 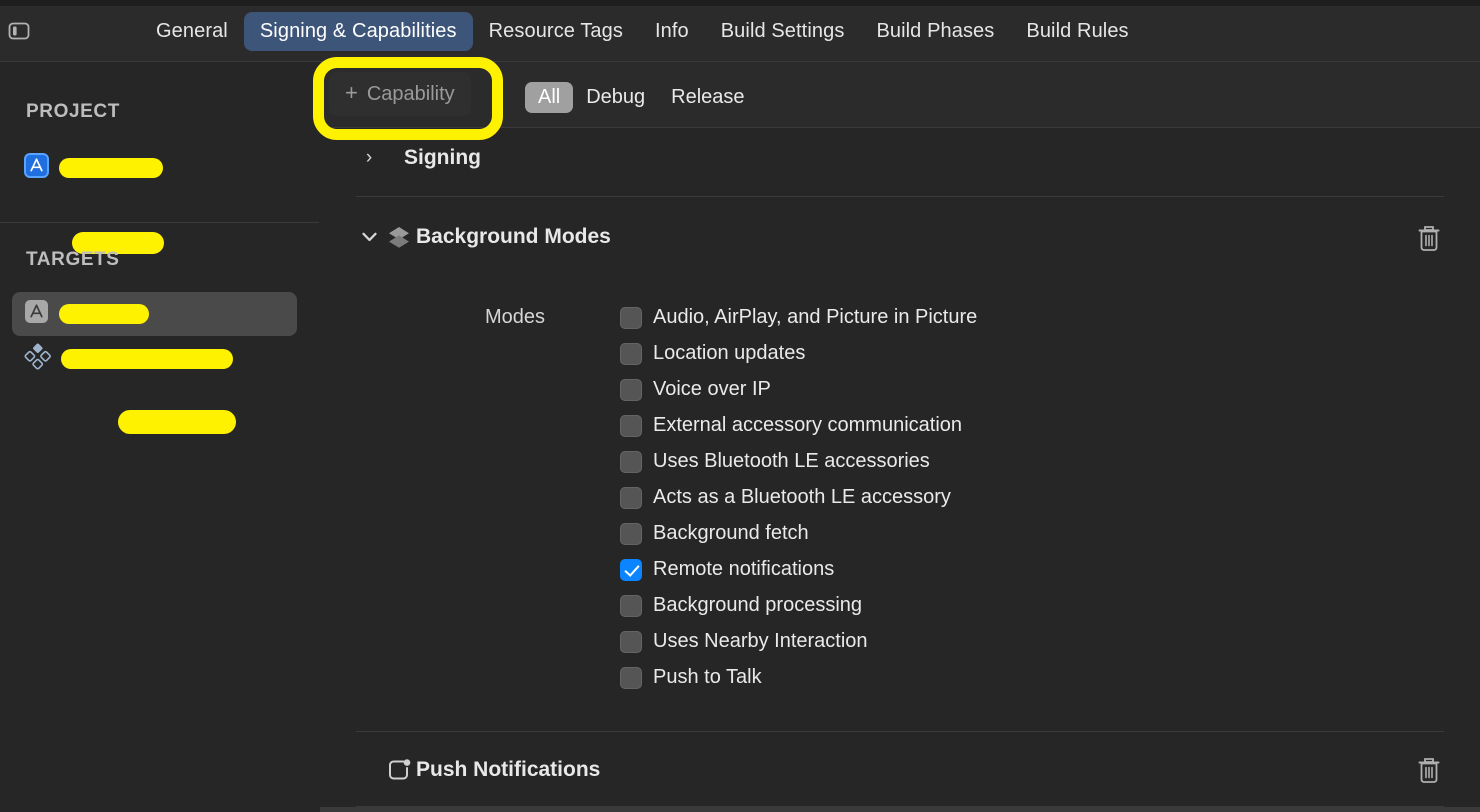 What do you see at coordinates (631, 569) in the screenshot?
I see `checkbox-remote-notifications` at bounding box center [631, 569].